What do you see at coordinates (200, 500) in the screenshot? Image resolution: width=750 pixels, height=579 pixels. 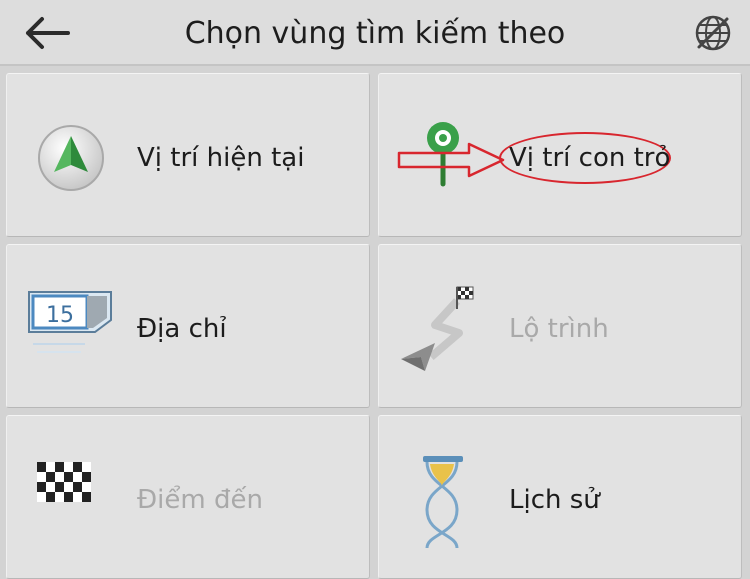 I see `tile-label: Điểm đến` at bounding box center [200, 500].